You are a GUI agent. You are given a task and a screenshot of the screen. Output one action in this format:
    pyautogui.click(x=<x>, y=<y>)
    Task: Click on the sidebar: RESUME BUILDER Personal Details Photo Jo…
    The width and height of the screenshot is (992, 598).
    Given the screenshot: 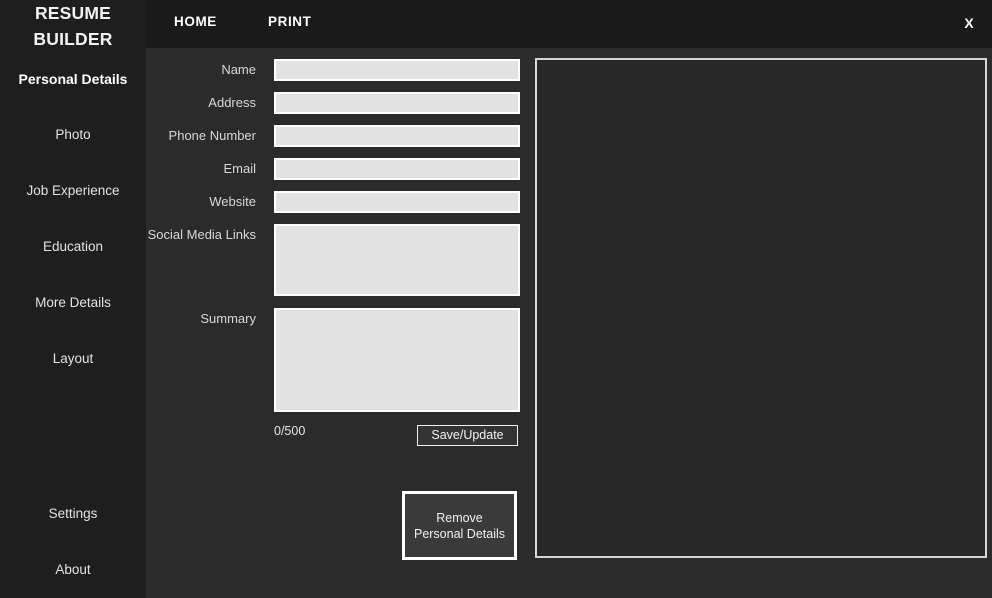 What is the action you would take?
    pyautogui.click(x=73, y=299)
    